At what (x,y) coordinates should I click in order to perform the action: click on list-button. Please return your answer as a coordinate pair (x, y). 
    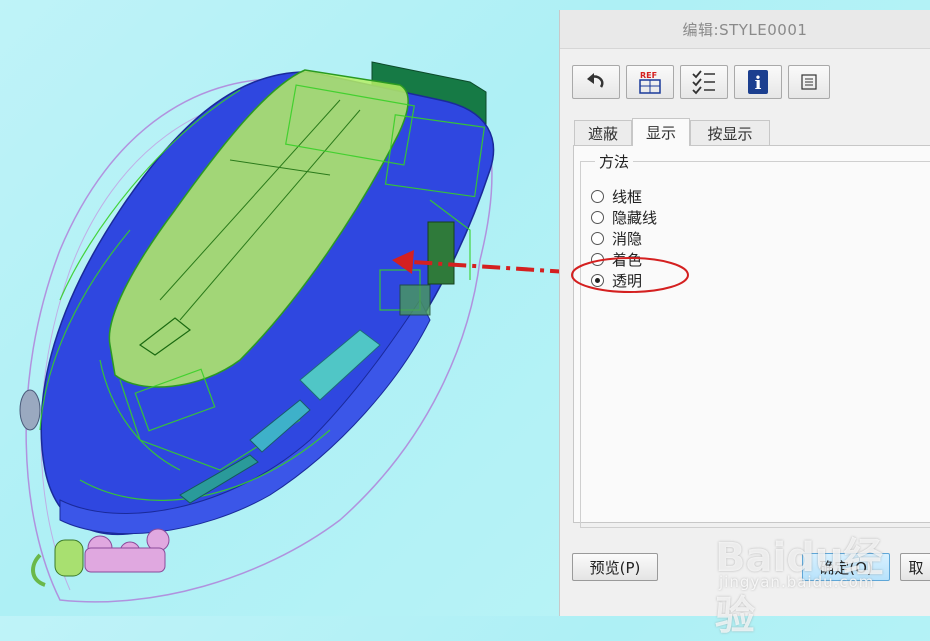
    Looking at the image, I should click on (809, 82).